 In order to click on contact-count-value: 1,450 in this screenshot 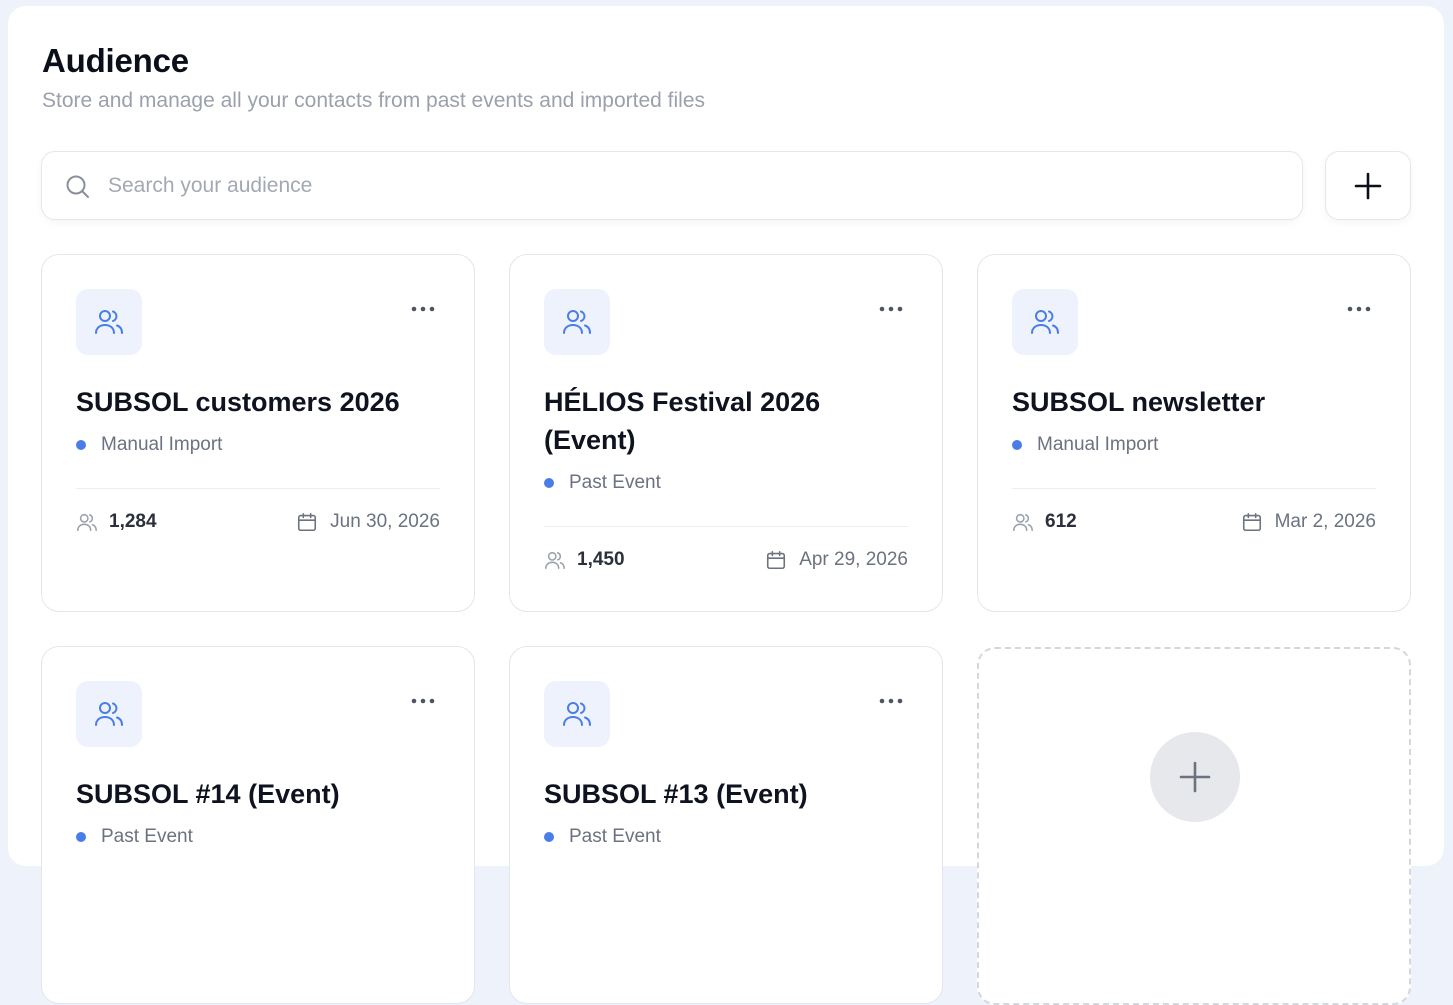, I will do `click(601, 559)`.